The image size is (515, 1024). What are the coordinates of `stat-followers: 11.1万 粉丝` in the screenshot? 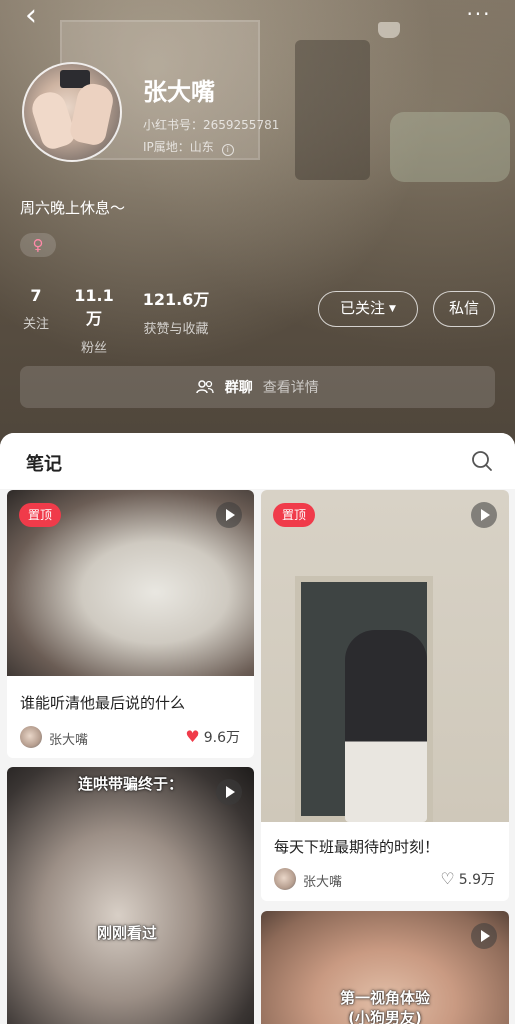 It's located at (94, 321).